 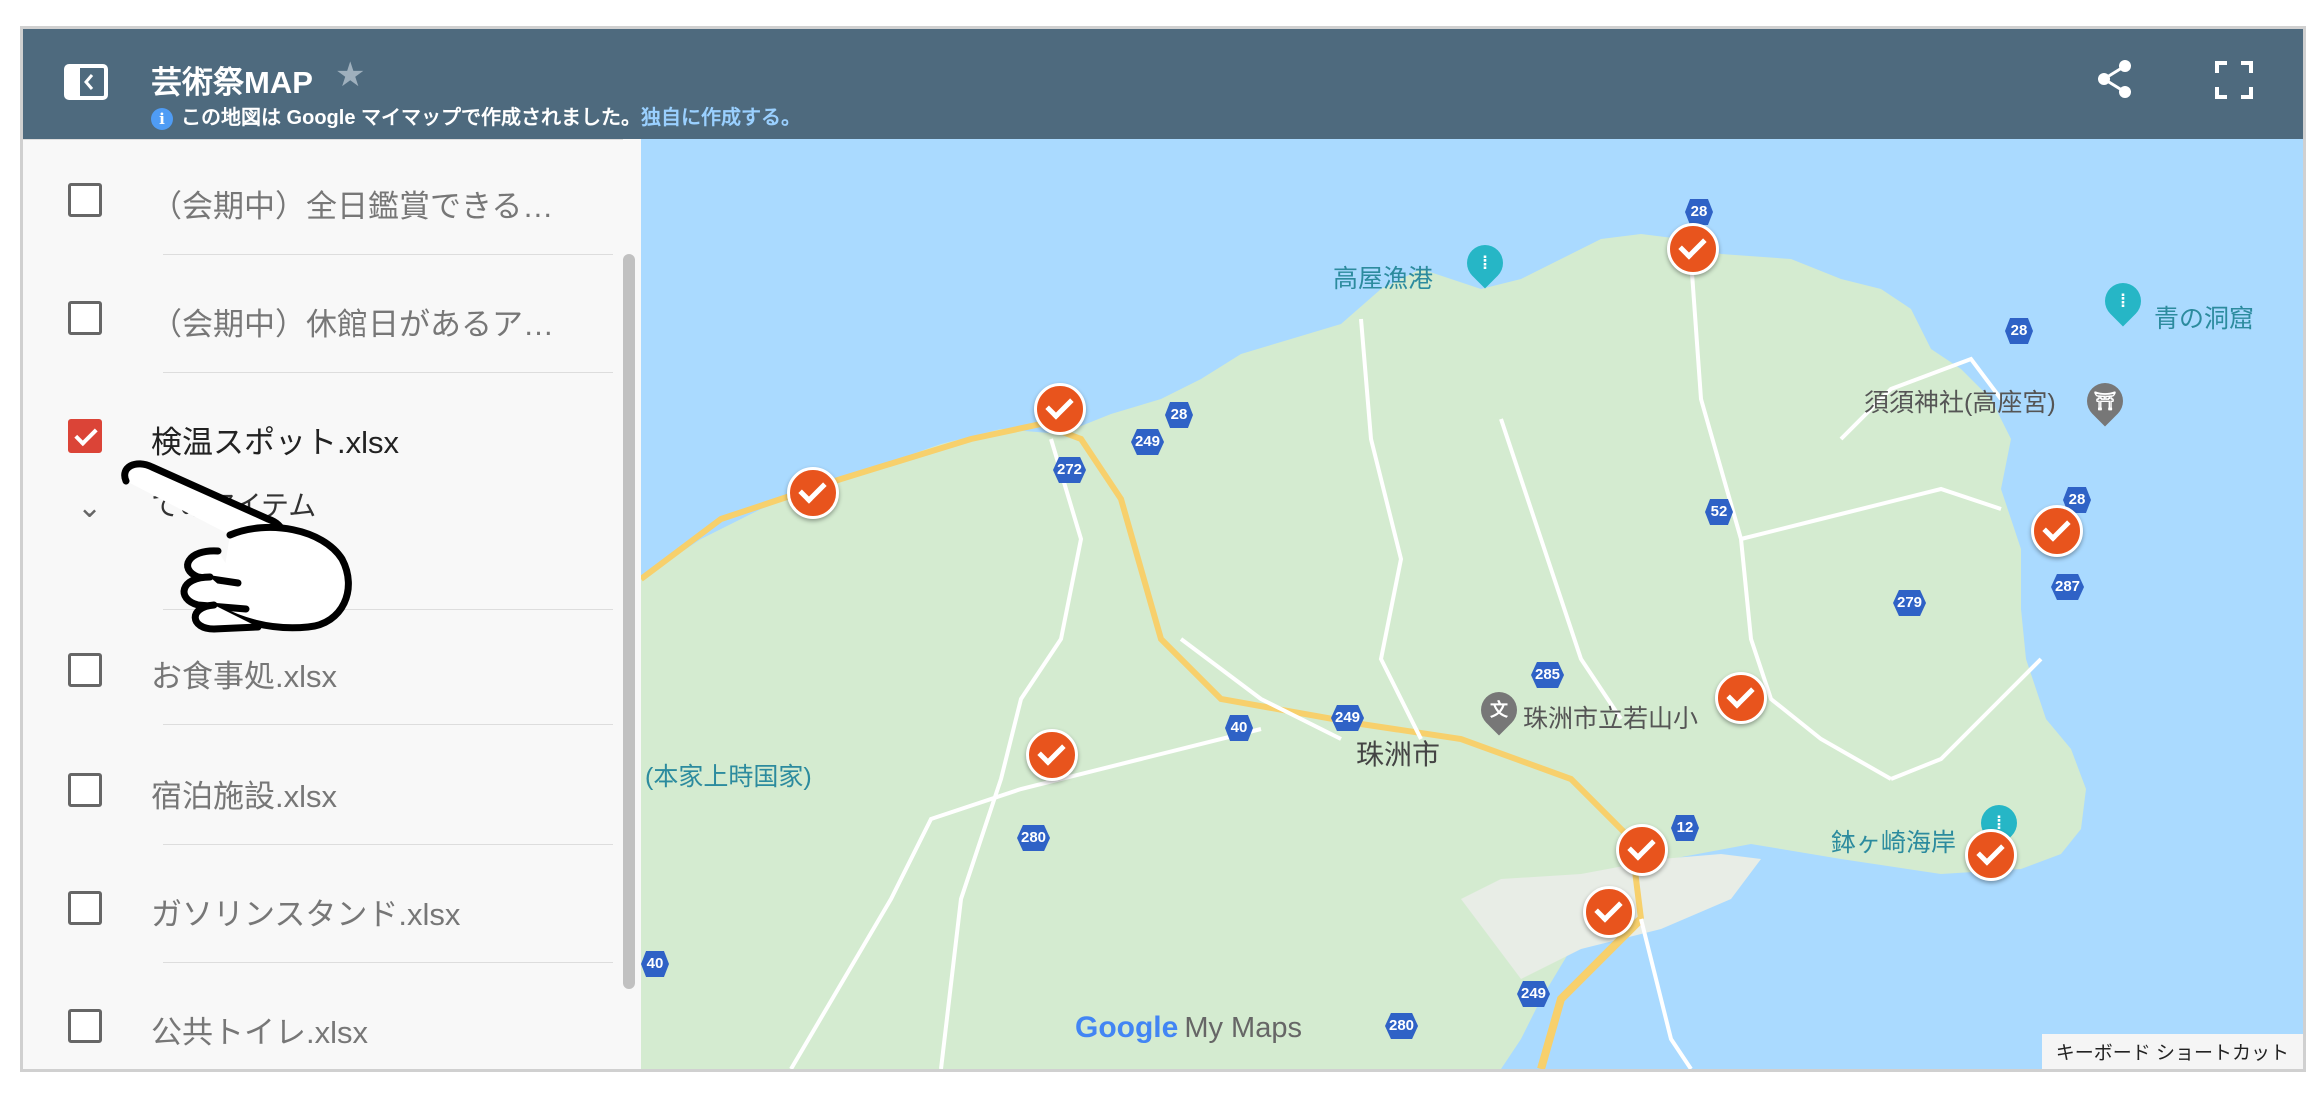 What do you see at coordinates (1243, 1028) in the screenshot?
I see `mymaps-logo-text: My Maps` at bounding box center [1243, 1028].